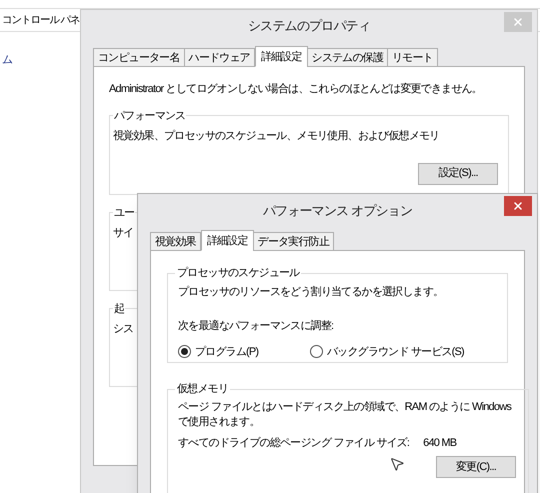  I want to click on group-title: 仮想メモリ, so click(203, 389).